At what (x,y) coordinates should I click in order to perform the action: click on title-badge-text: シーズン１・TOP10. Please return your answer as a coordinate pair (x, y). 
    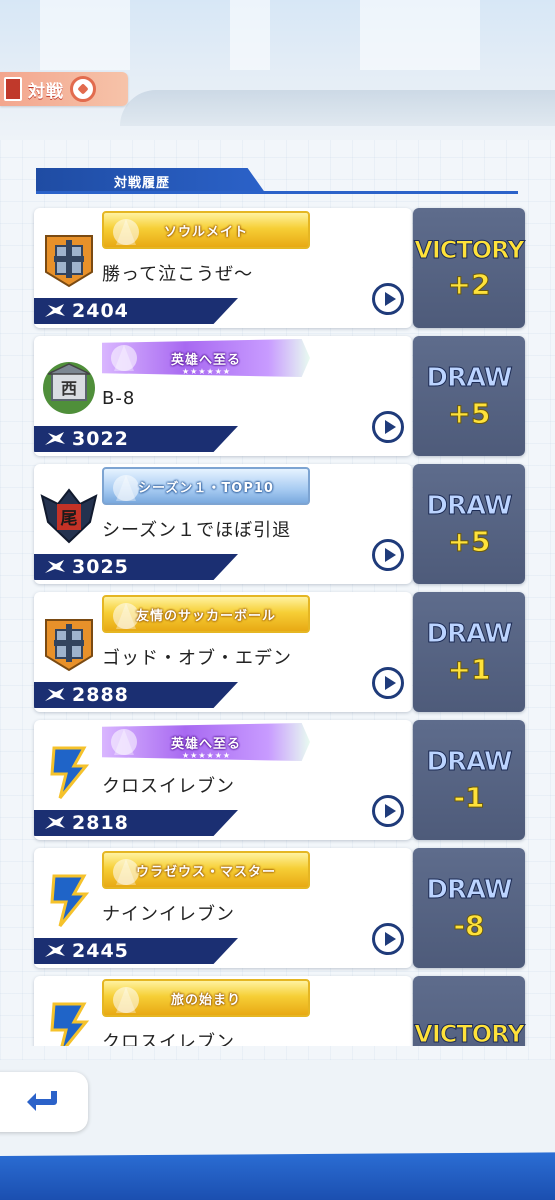
    Looking at the image, I should click on (206, 488).